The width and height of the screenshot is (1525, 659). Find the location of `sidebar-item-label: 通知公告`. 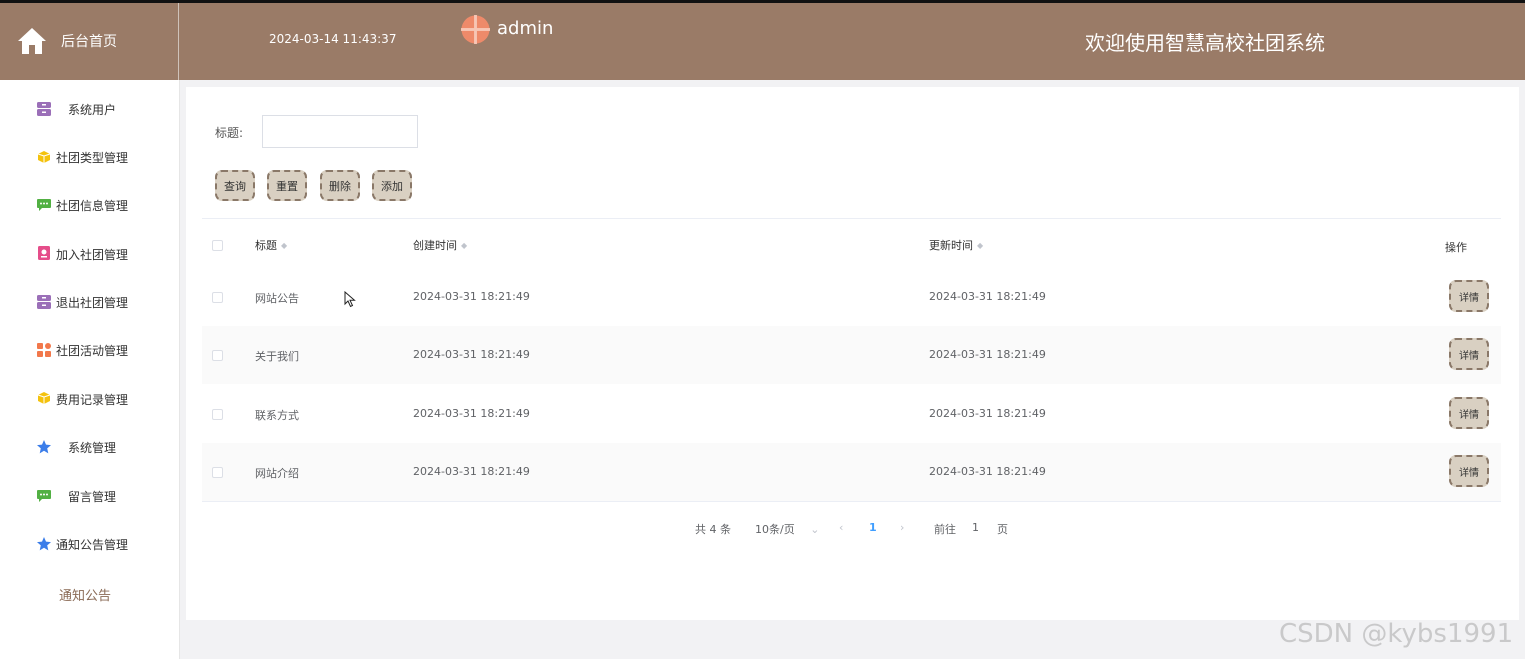

sidebar-item-label: 通知公告 is located at coordinates (85, 596).